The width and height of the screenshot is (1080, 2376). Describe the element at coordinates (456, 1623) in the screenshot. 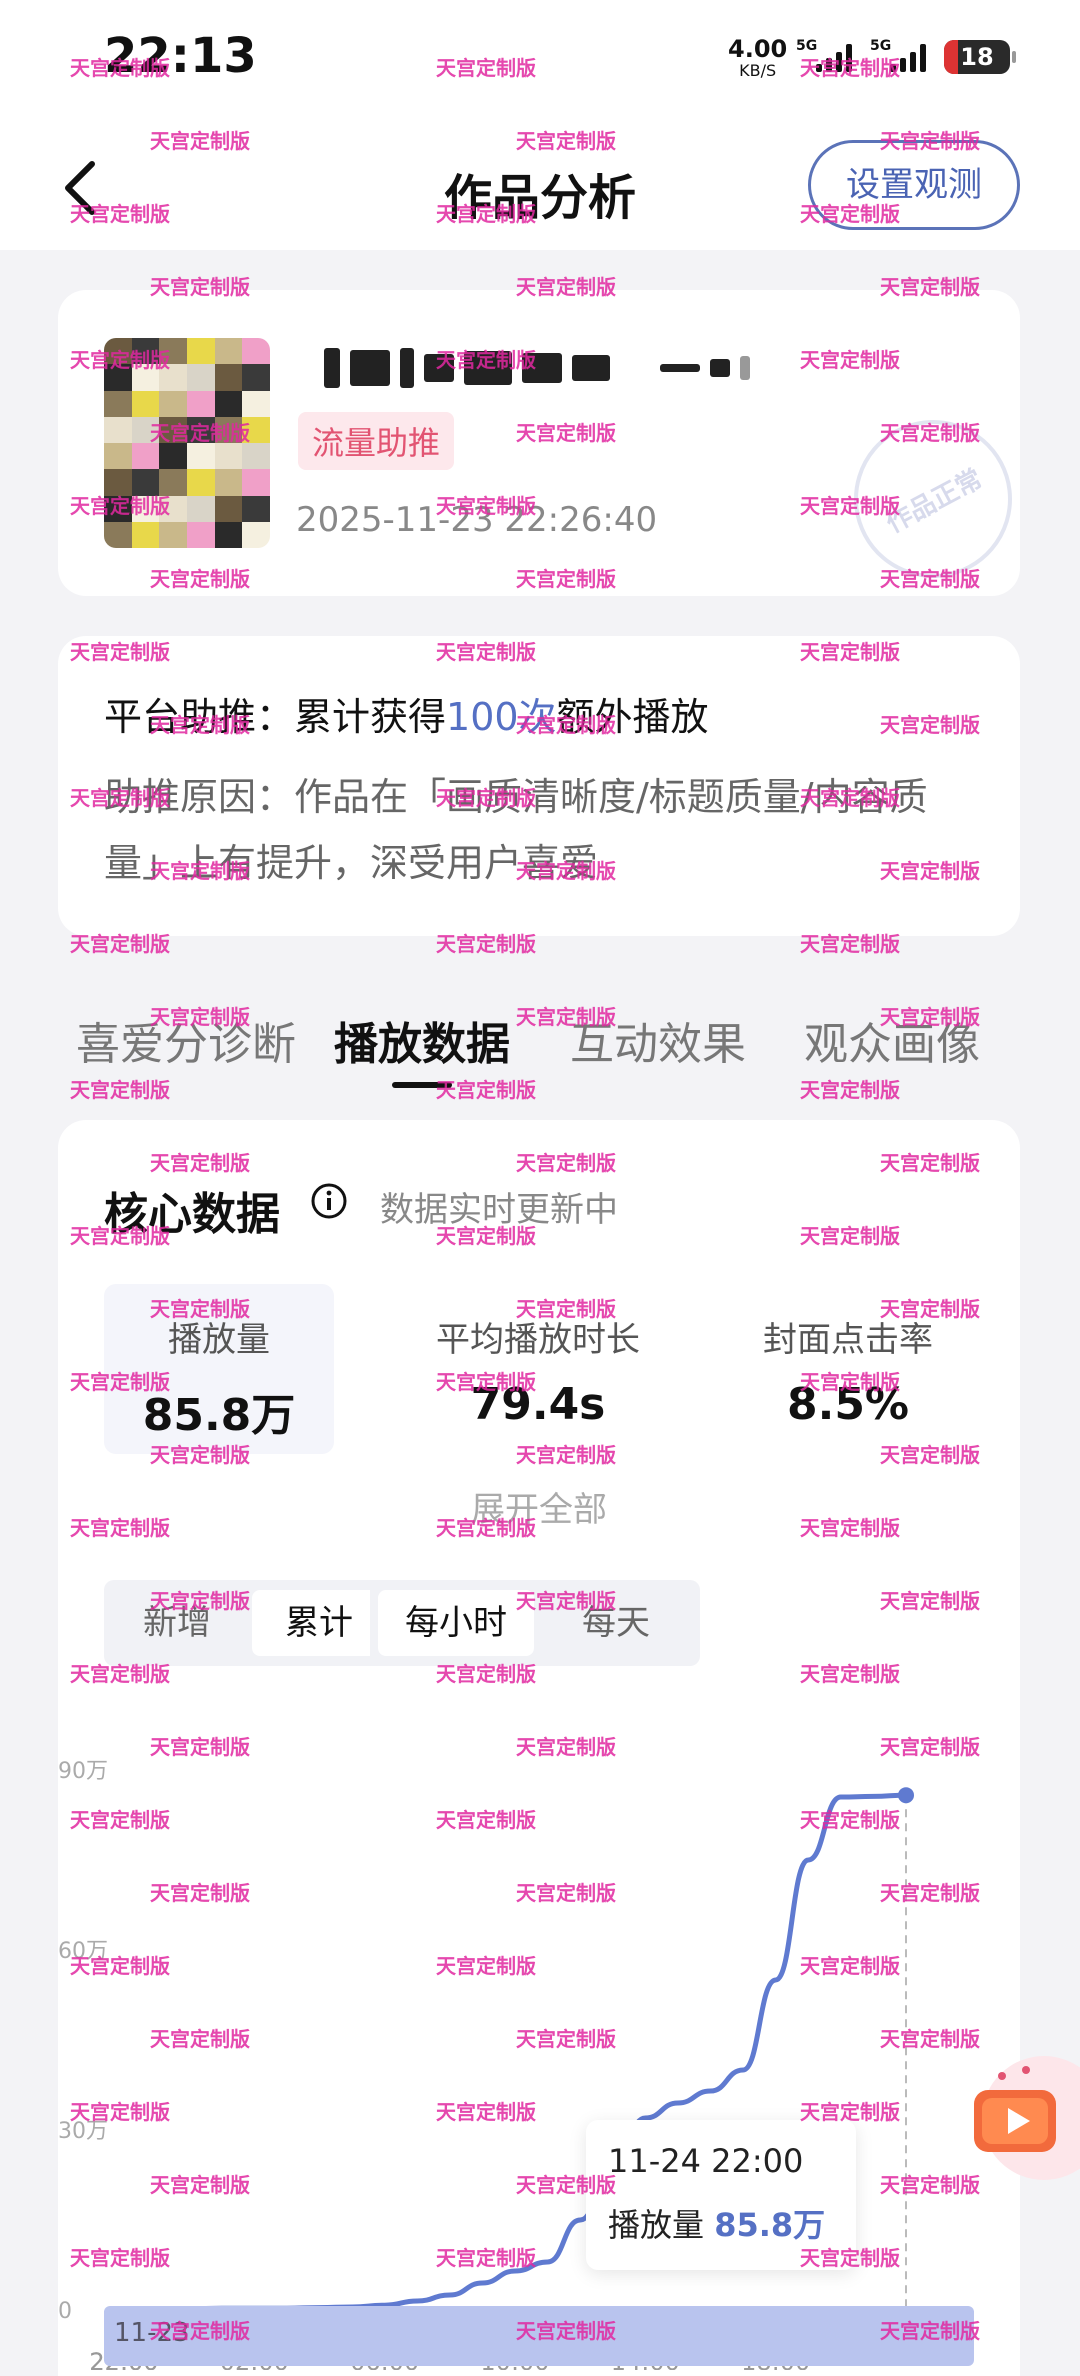

I see `interval-hourly: 每小时` at that location.